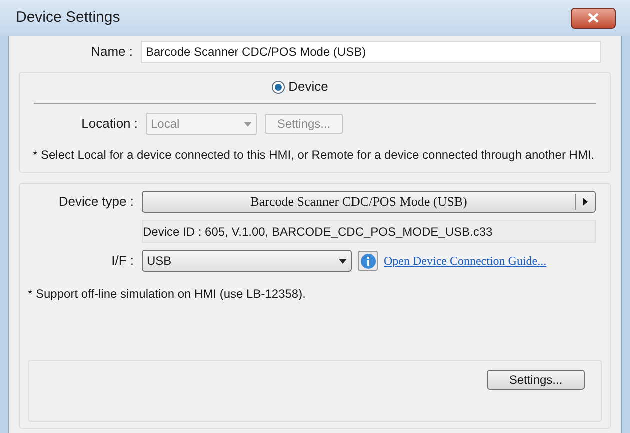  What do you see at coordinates (122, 261) in the screenshot?
I see `interface-label: I/F :` at bounding box center [122, 261].